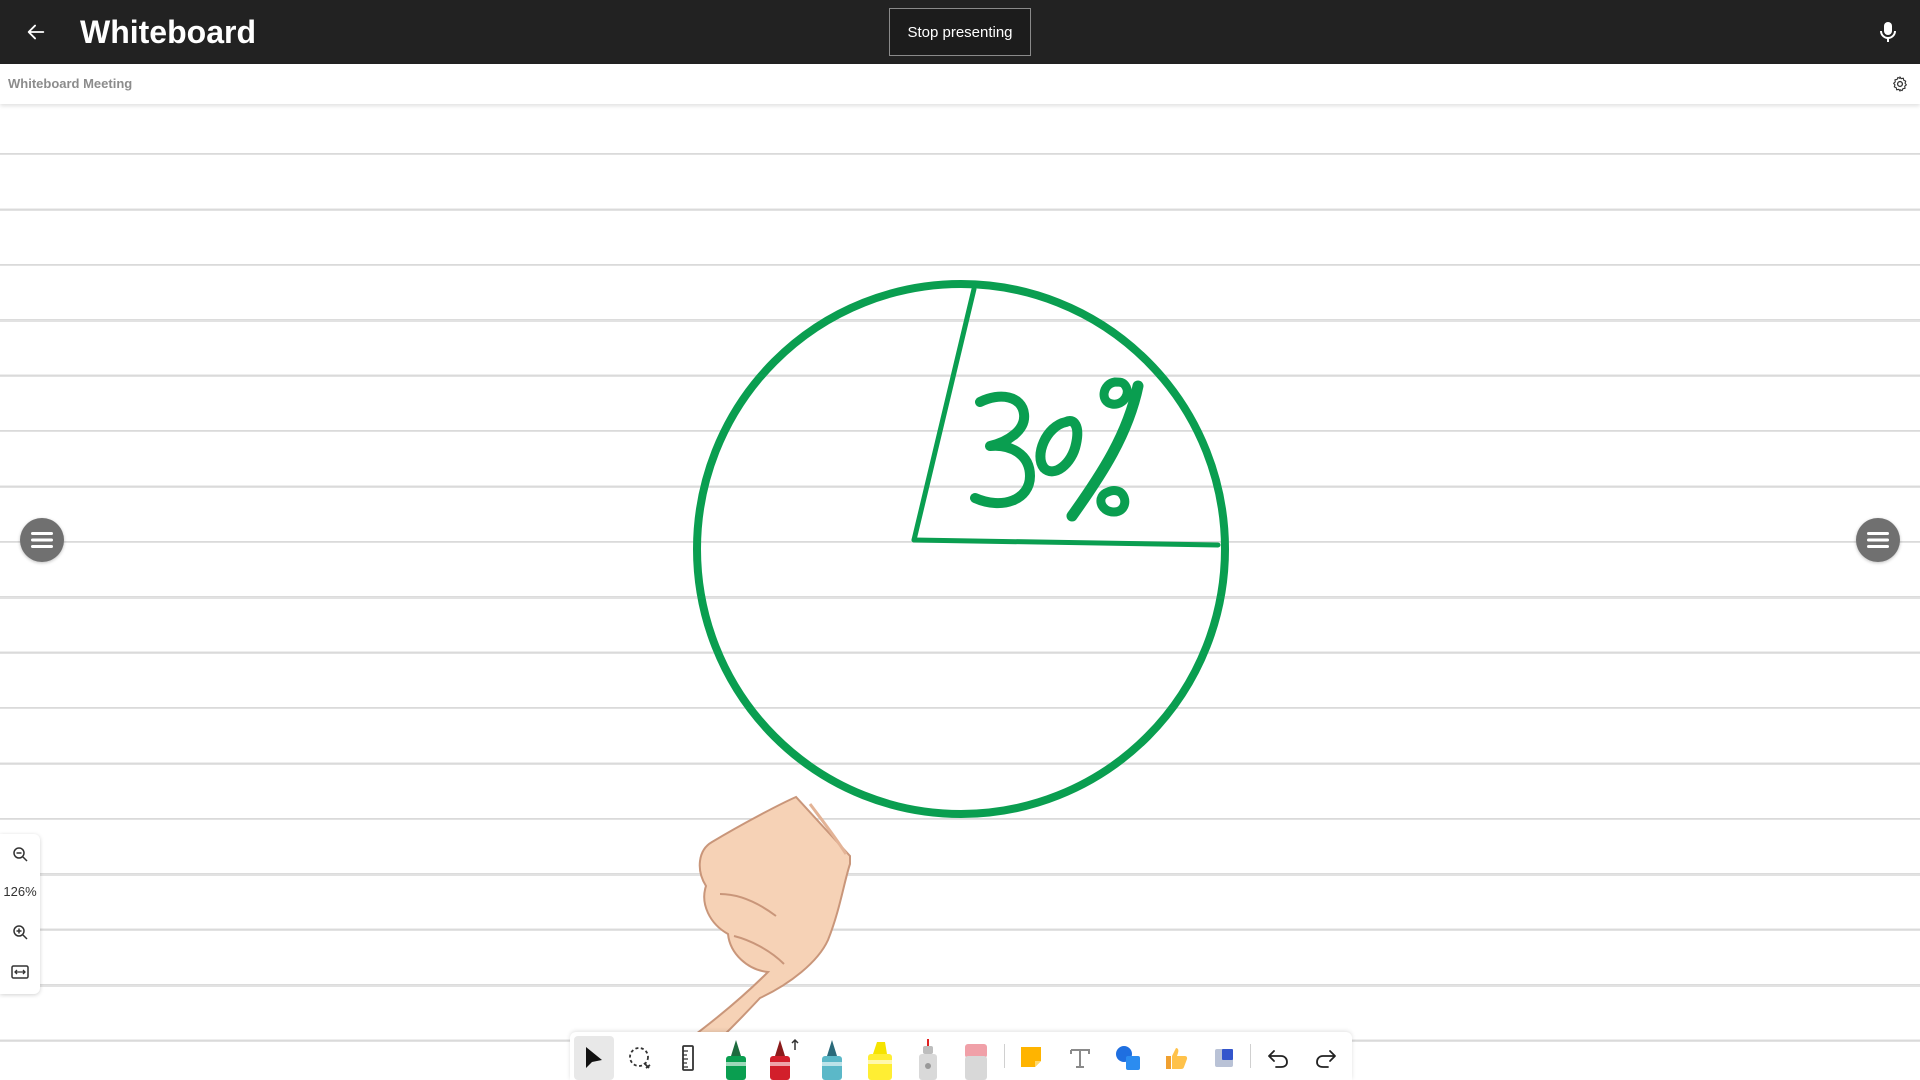 This screenshot has height=1080, width=1920. I want to click on sticky-note-tool, so click(1032, 1058).